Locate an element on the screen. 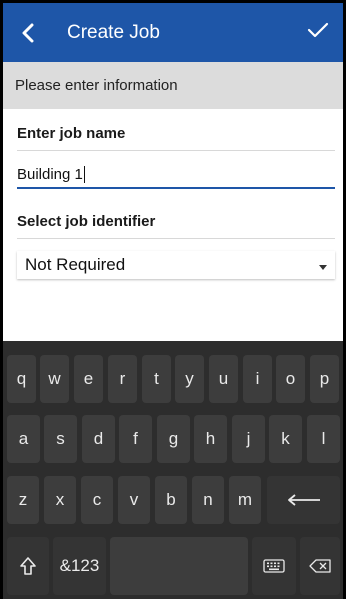  key-label: h is located at coordinates (210, 438).